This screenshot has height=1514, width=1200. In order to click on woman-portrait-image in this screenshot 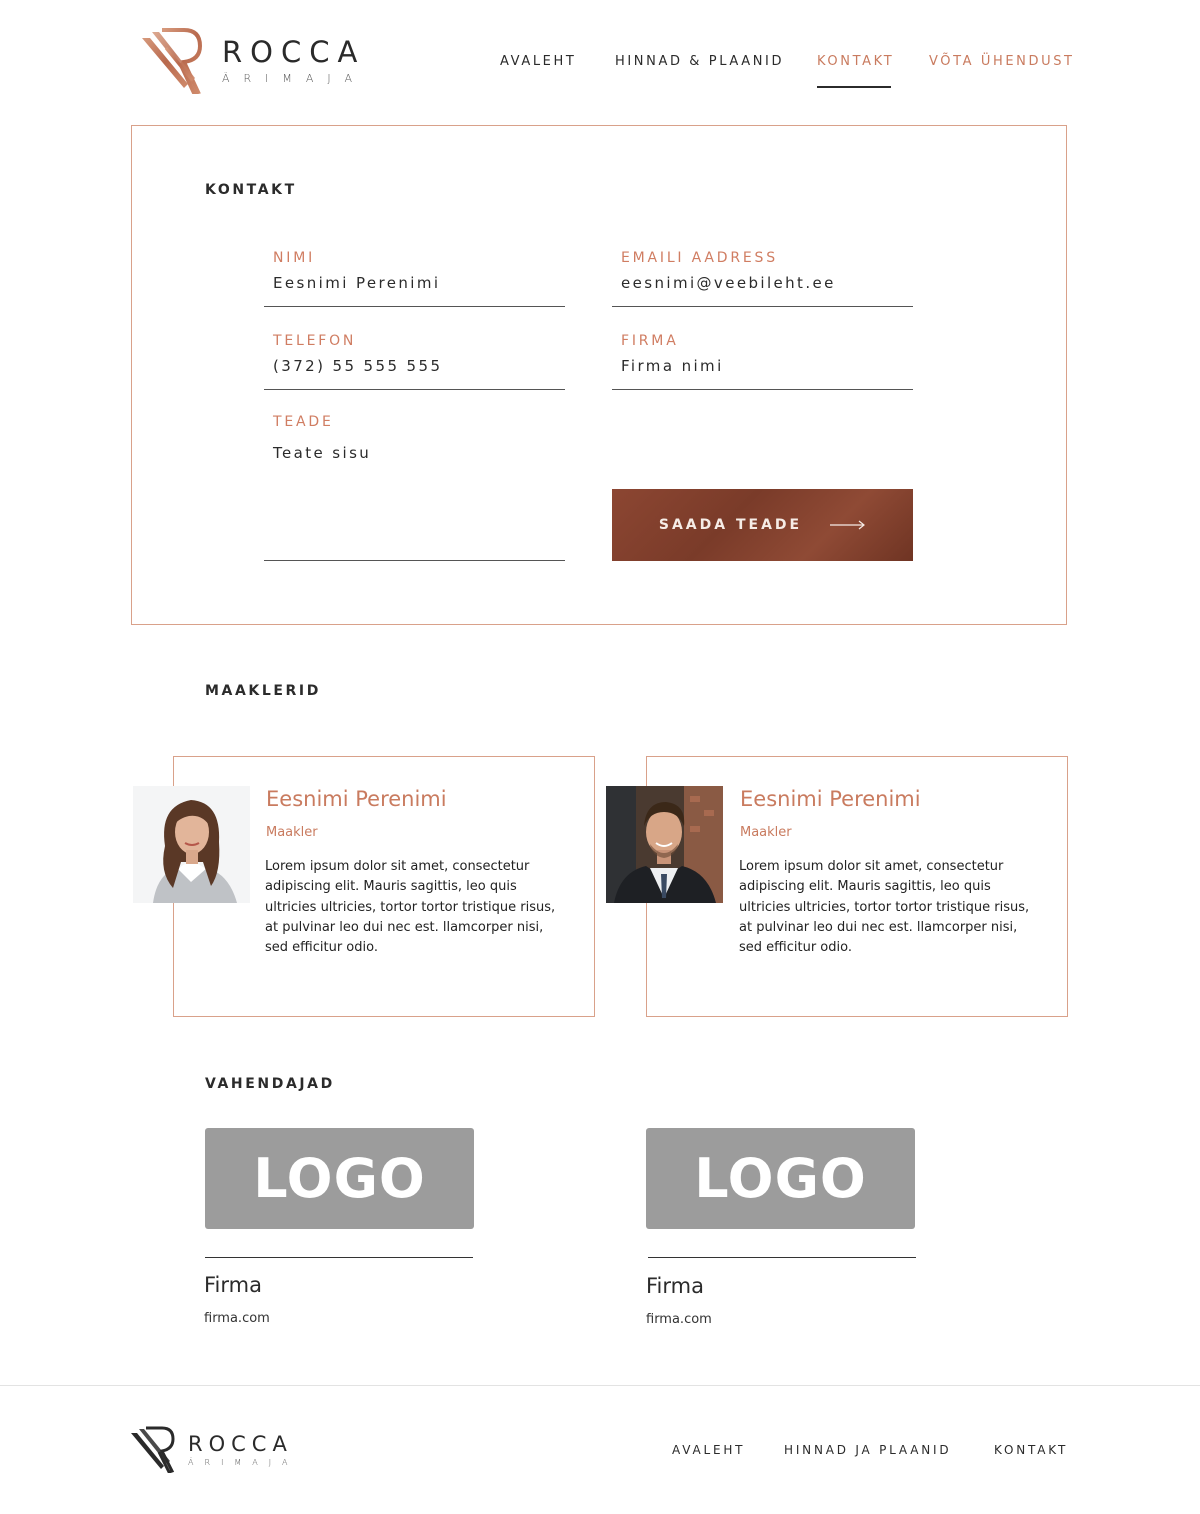, I will do `click(191, 844)`.